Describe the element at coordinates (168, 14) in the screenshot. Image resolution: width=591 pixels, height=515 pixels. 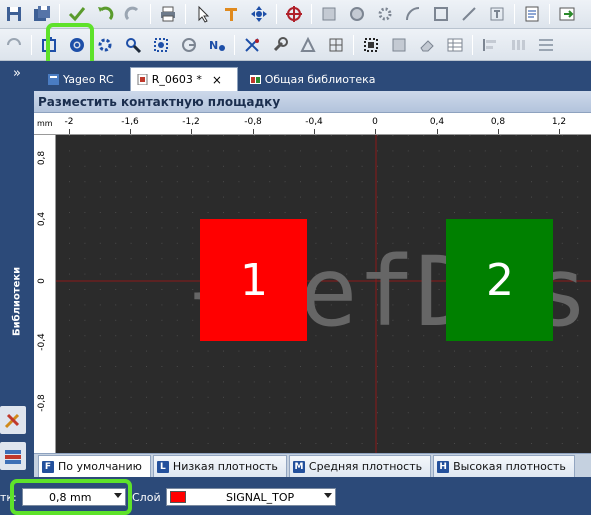
I see `print-icon` at that location.